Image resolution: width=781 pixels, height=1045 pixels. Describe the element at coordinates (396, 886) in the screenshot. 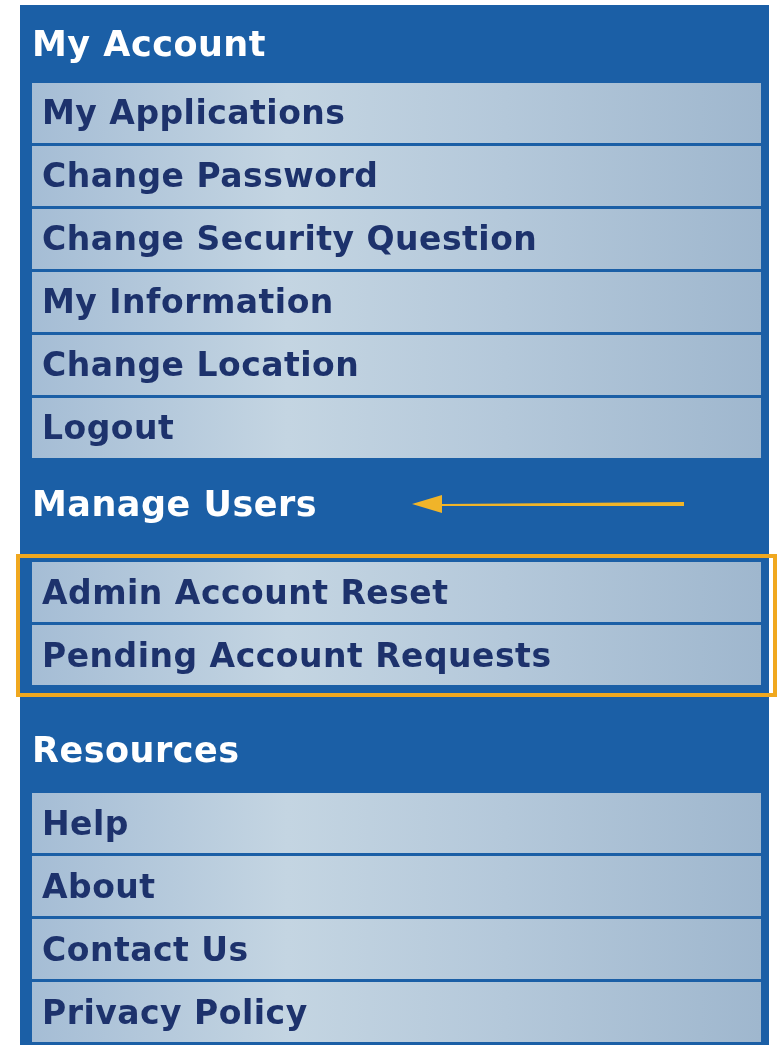

I see `menu-link: About` at that location.